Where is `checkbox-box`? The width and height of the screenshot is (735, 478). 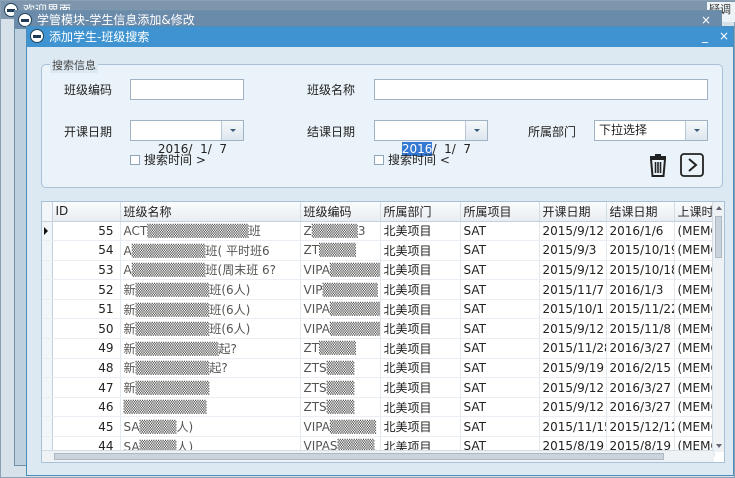
checkbox-box is located at coordinates (135, 159).